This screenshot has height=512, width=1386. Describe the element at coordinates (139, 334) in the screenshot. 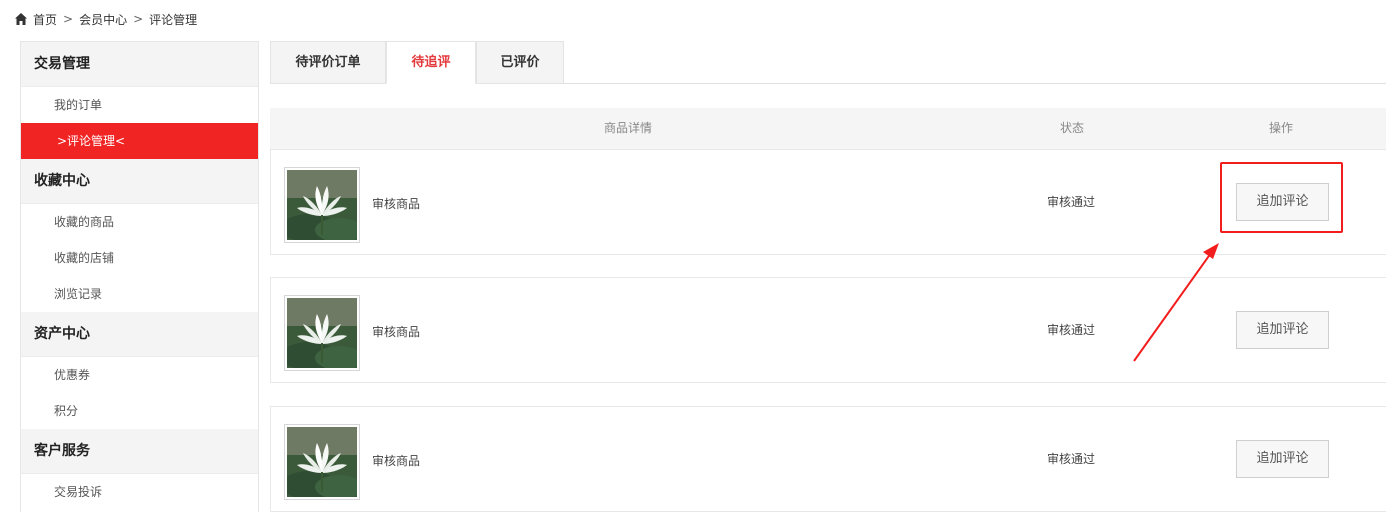

I see `sidebar-group-assets: 资产中心` at that location.